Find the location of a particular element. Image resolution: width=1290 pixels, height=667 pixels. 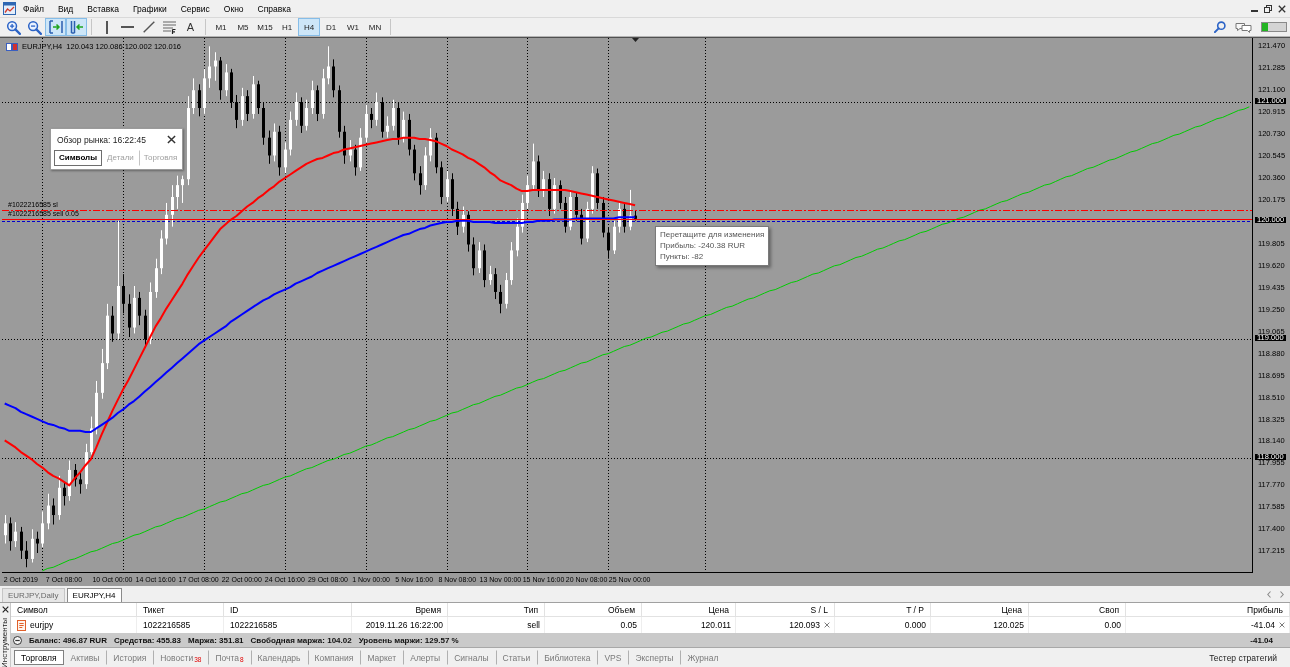

terminal-tab: Сигналы is located at coordinates (471, 657).